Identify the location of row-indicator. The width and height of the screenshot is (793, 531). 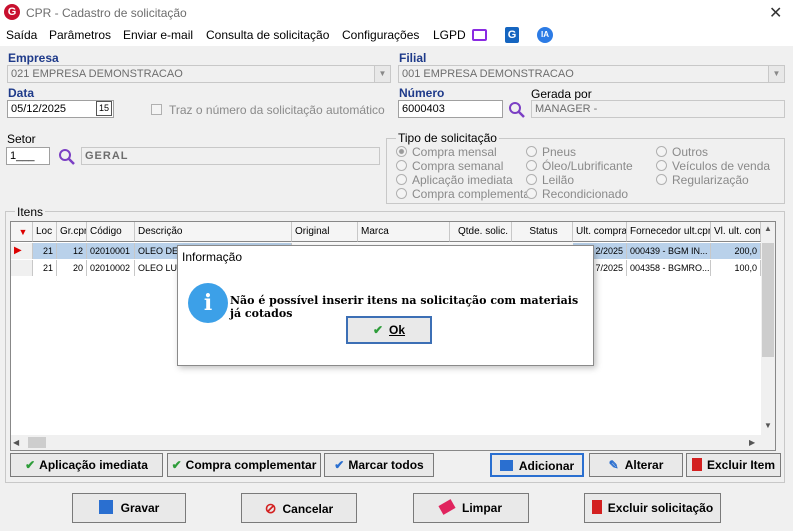
(22, 268).